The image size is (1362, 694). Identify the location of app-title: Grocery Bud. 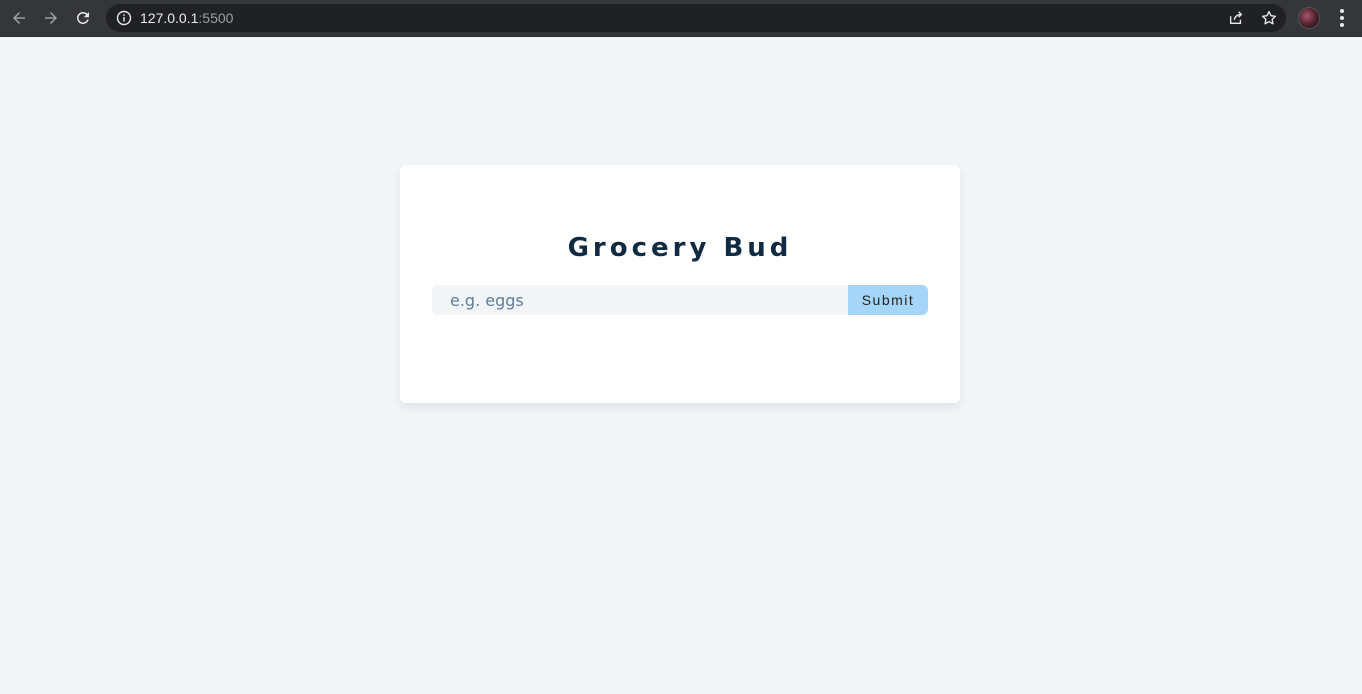
(680, 248).